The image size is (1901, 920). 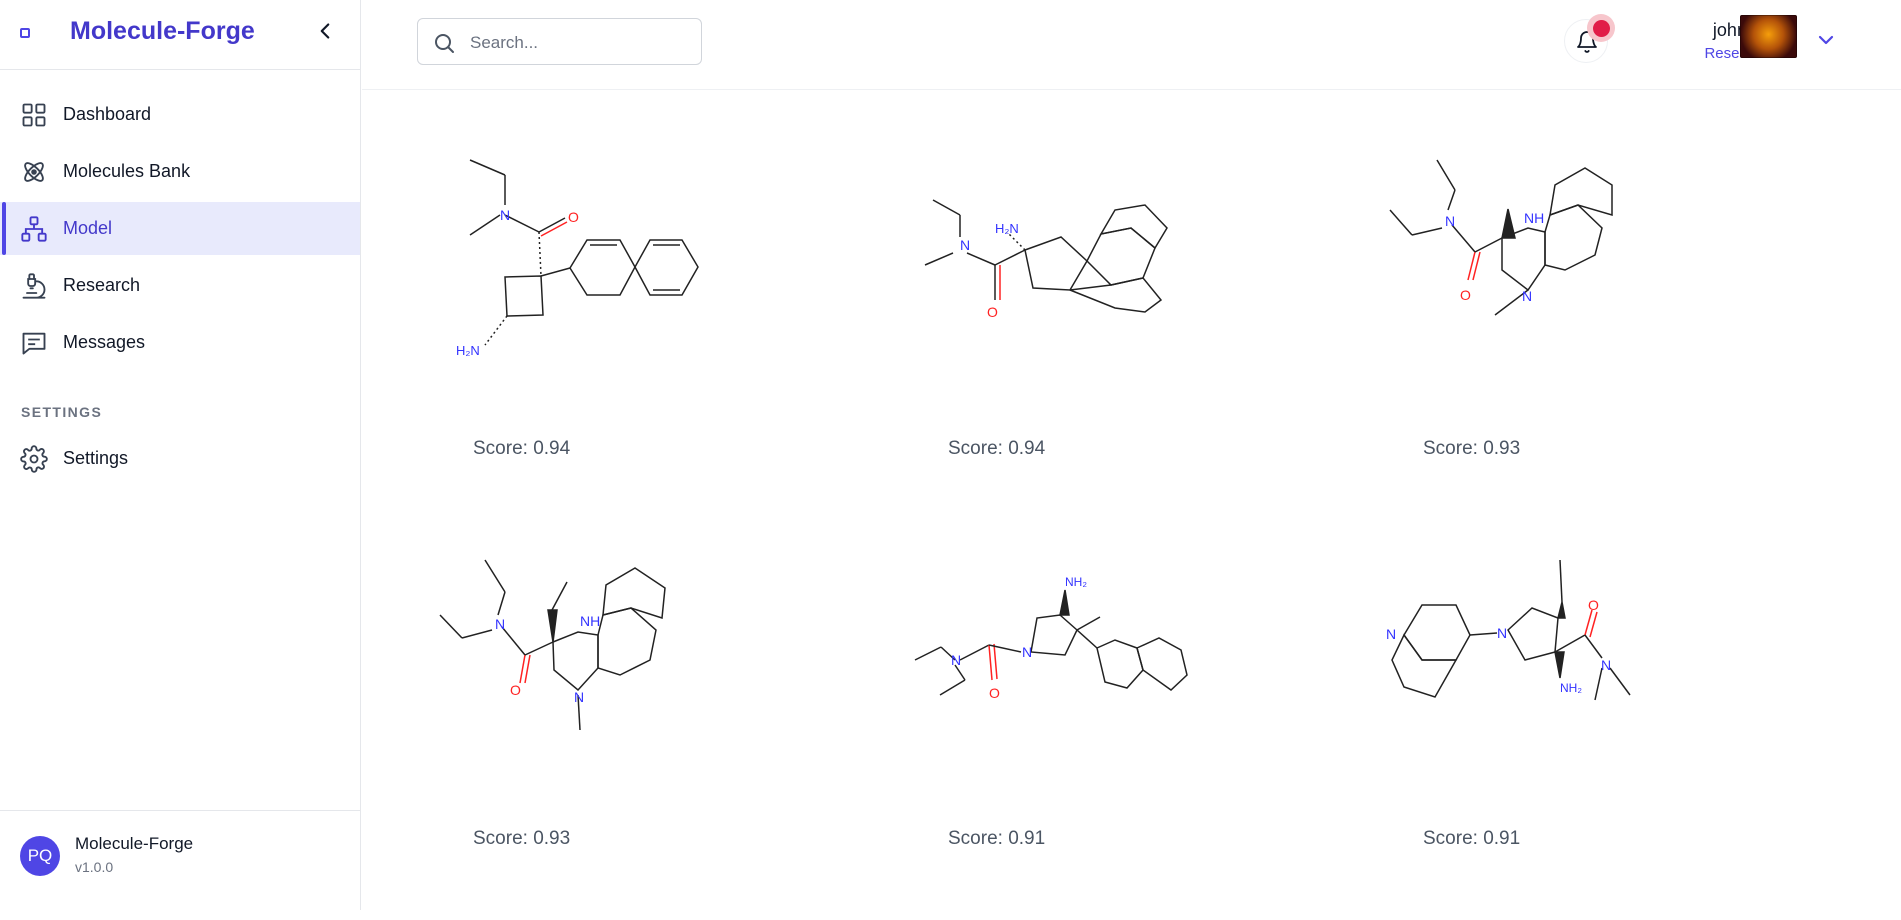 I want to click on sidebar-item-label: Molecules Bank, so click(x=127, y=171).